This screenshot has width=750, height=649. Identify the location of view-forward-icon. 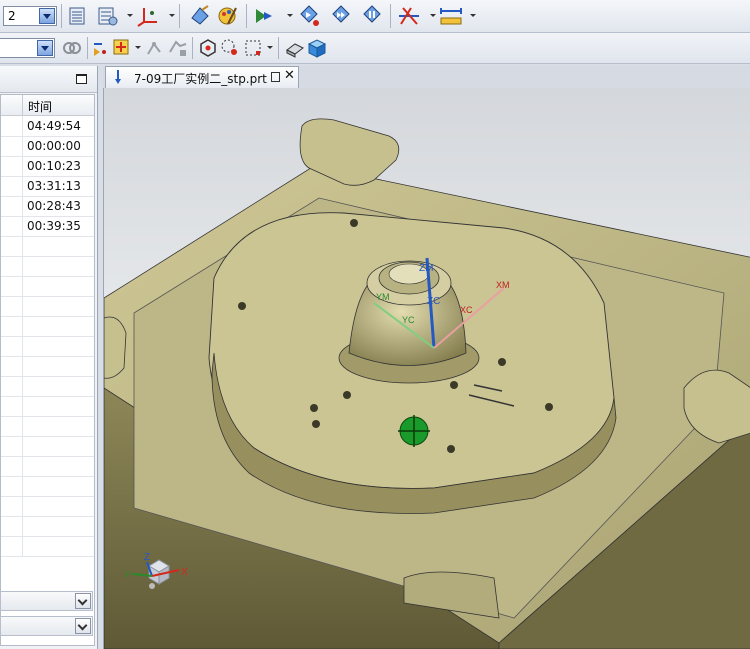
(309, 16).